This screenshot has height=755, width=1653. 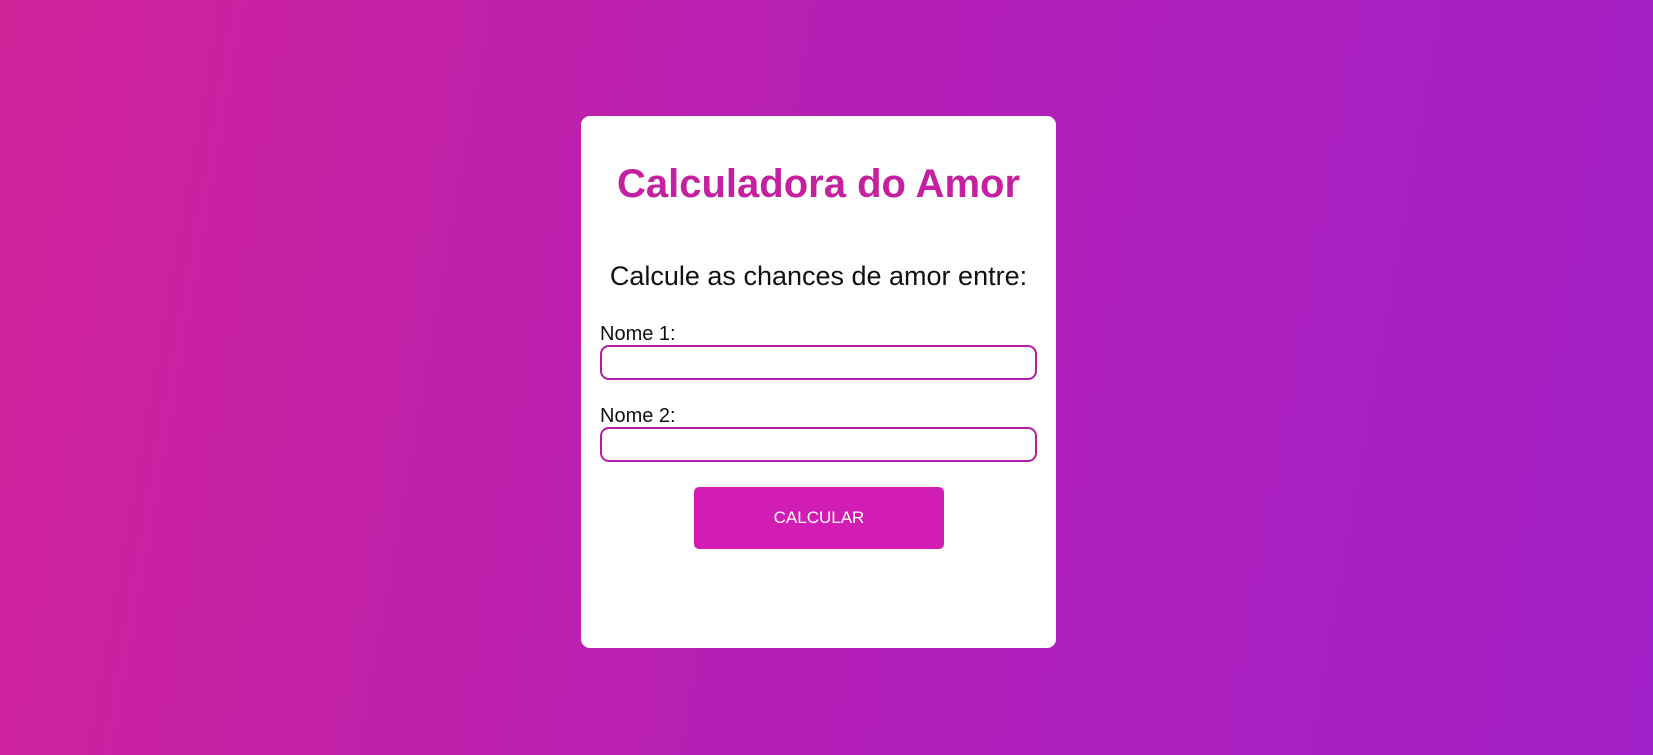 I want to click on name2-input, so click(x=818, y=444).